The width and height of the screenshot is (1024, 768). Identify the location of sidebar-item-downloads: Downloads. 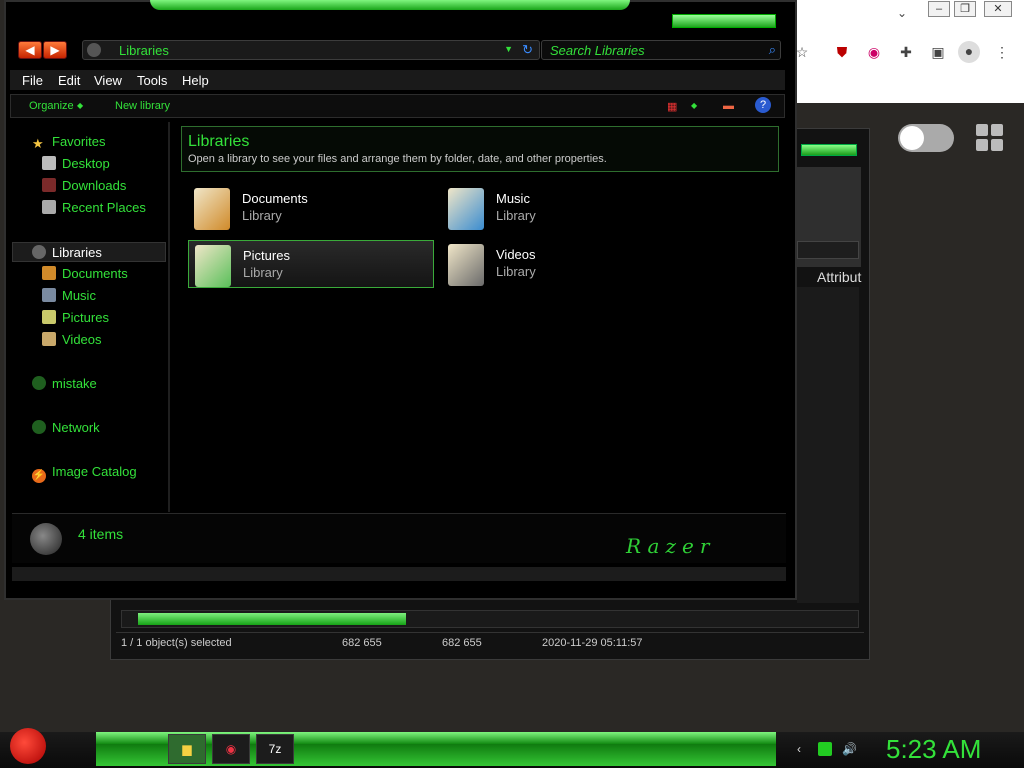
(84, 185).